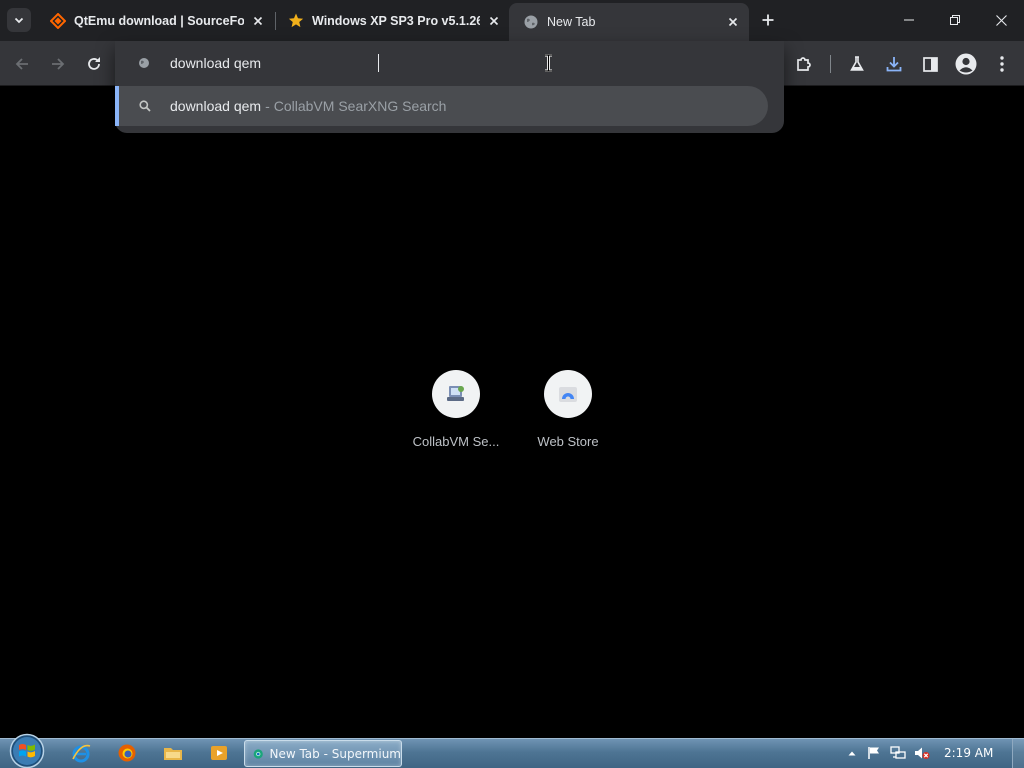 This screenshot has width=1024, height=768. I want to click on downloads-button, so click(894, 64).